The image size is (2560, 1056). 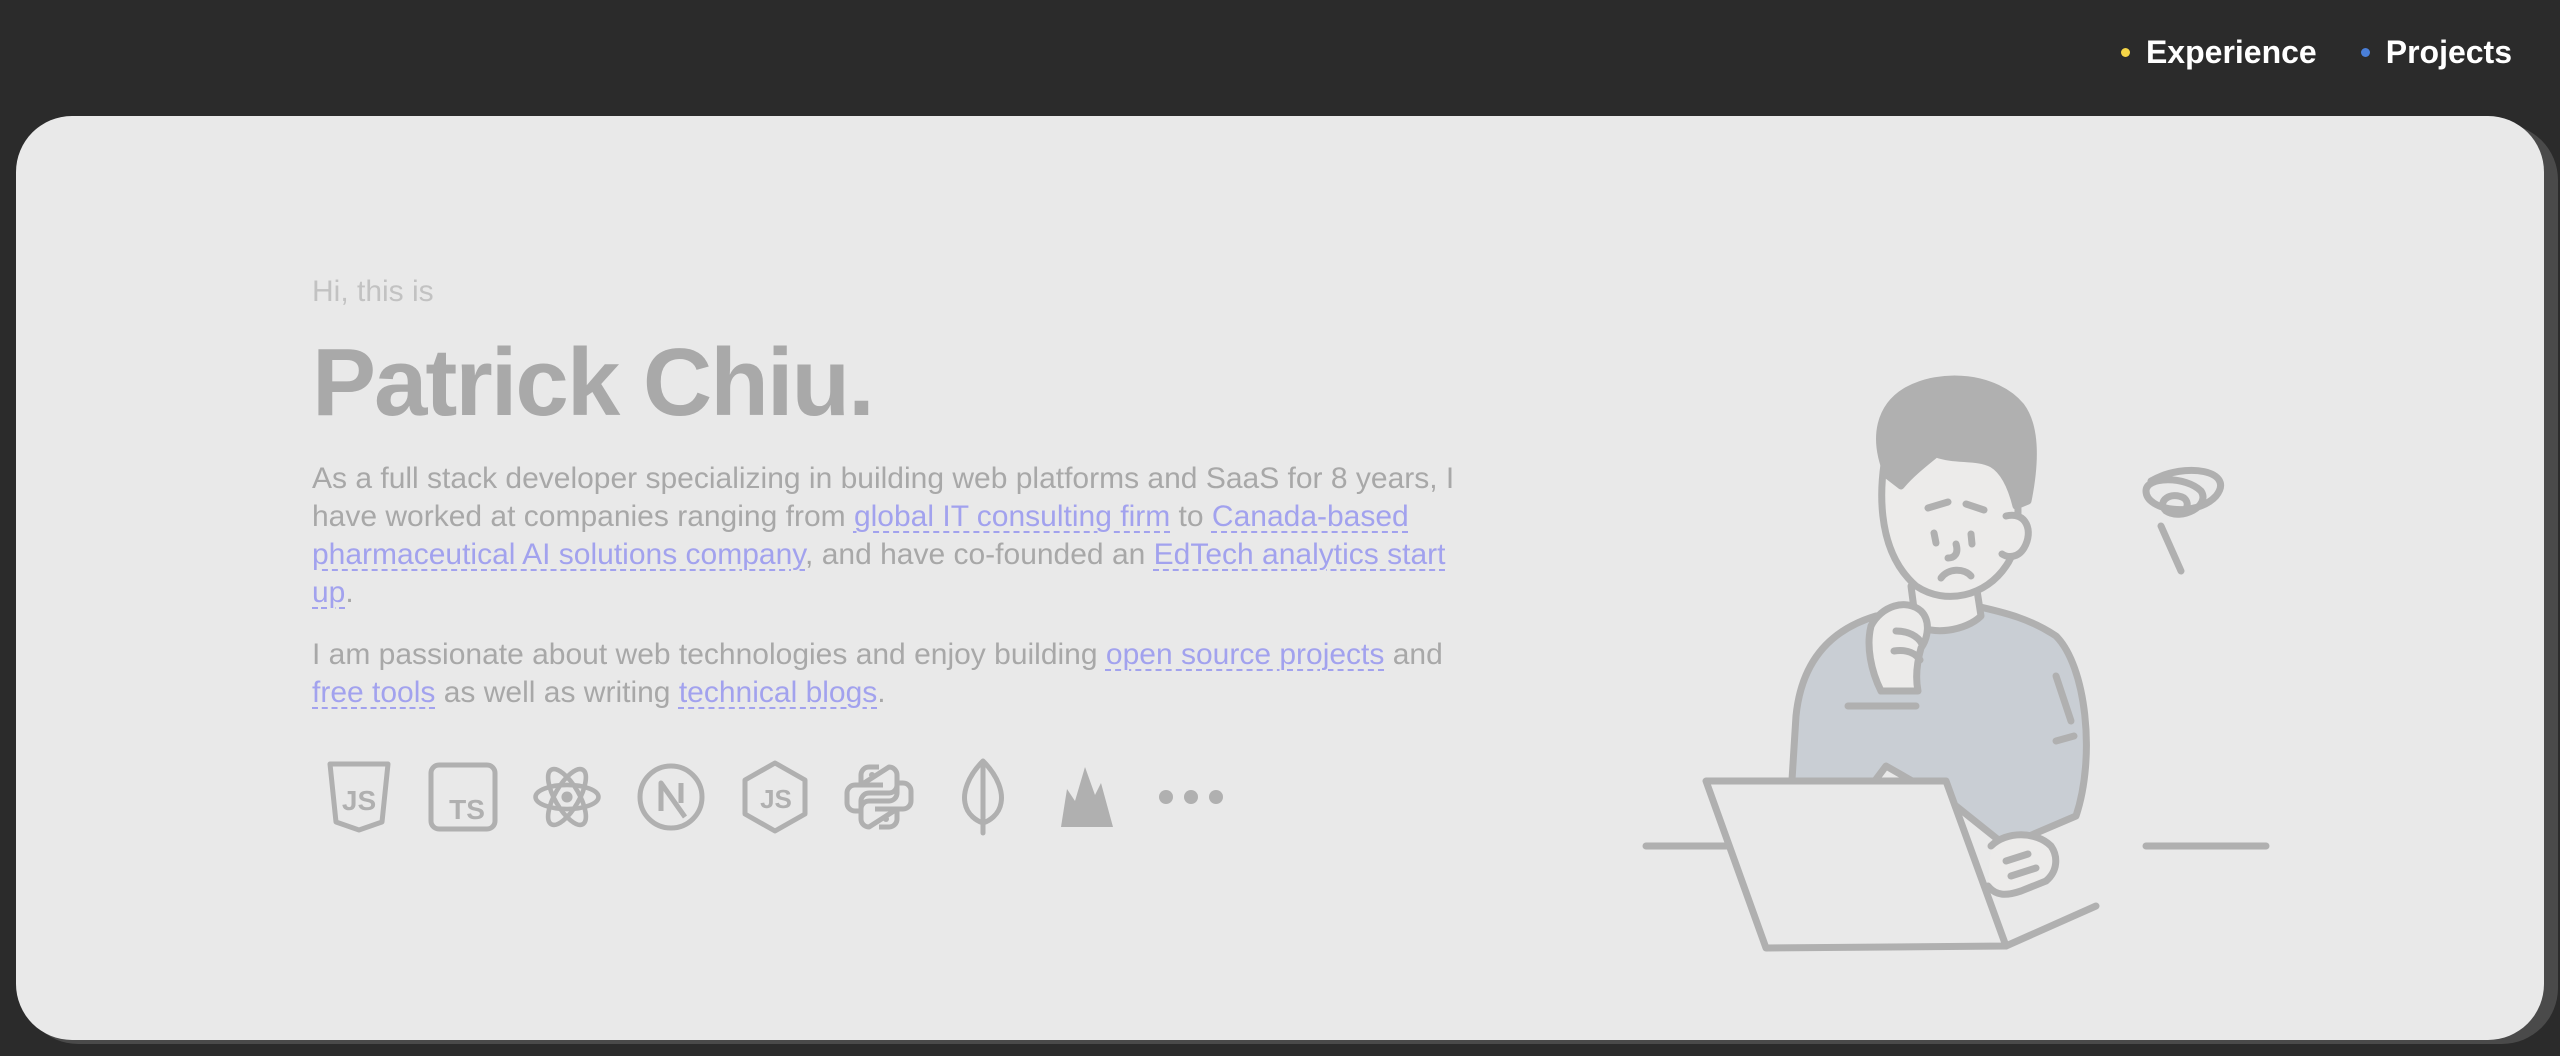 I want to click on bio-text: to, so click(x=1191, y=516).